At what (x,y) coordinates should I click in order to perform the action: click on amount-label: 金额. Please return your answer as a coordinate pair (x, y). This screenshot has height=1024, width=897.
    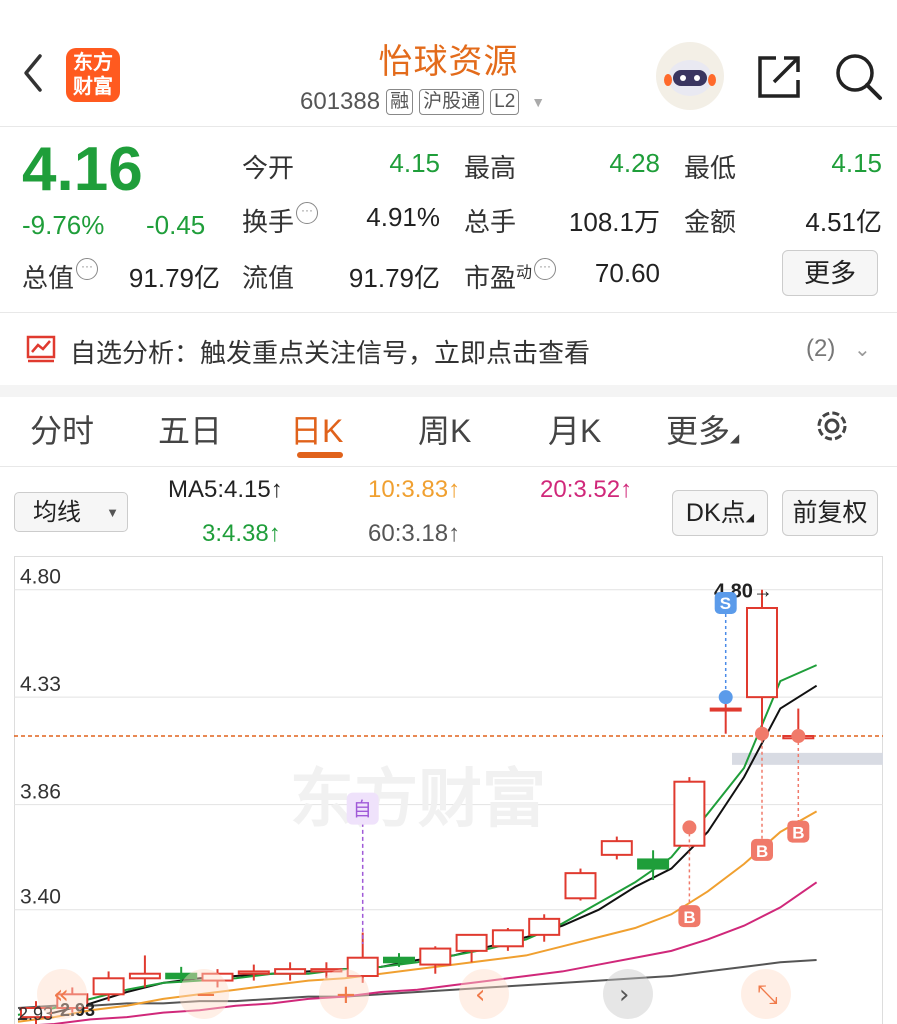
    Looking at the image, I should click on (710, 222).